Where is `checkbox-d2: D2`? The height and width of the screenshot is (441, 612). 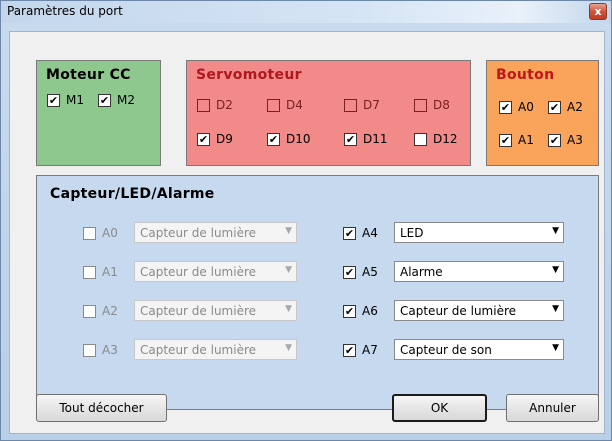
checkbox-d2: D2 is located at coordinates (215, 105).